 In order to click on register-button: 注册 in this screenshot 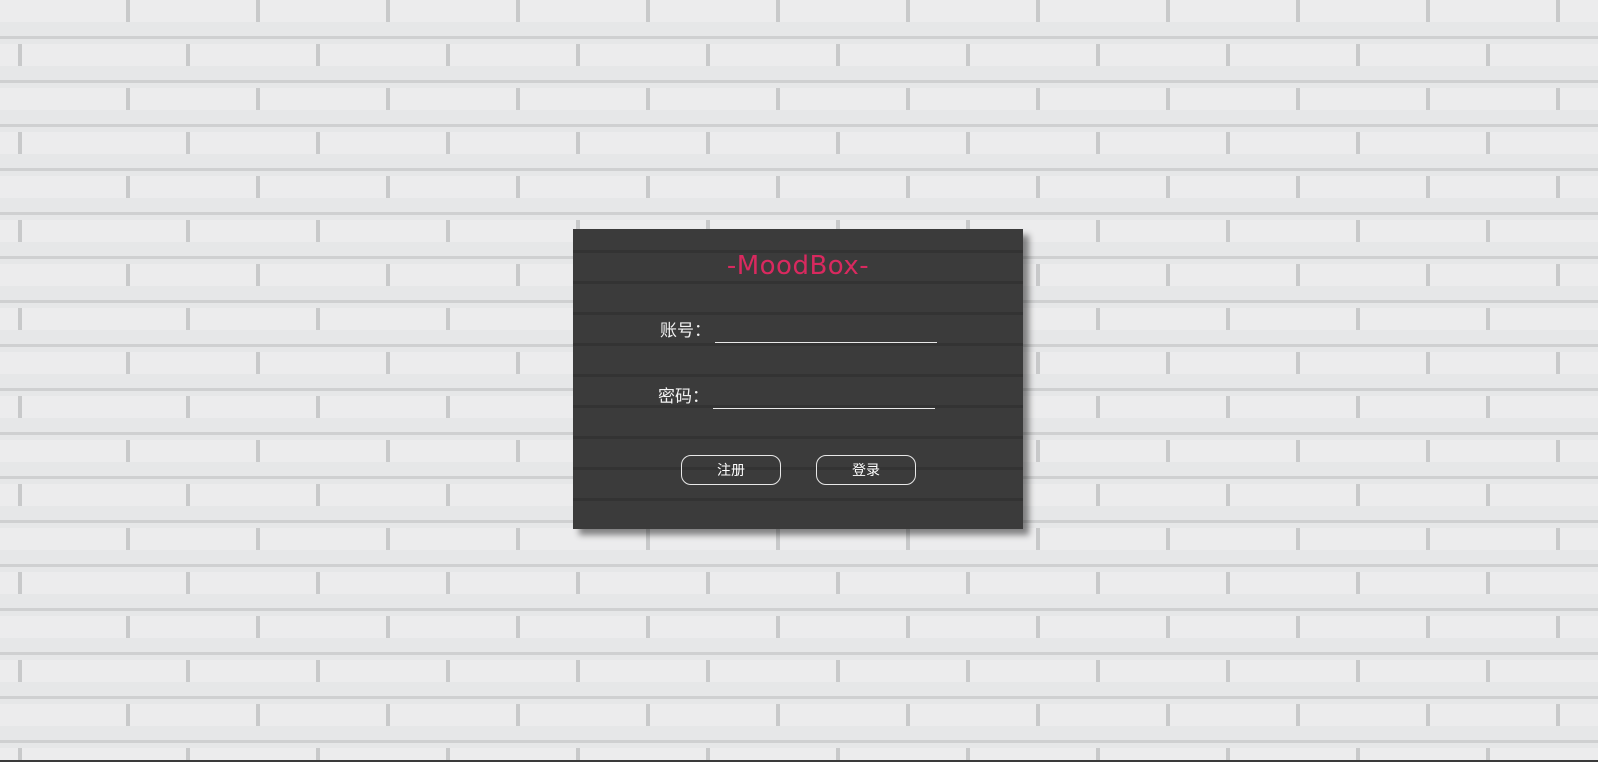, I will do `click(731, 470)`.